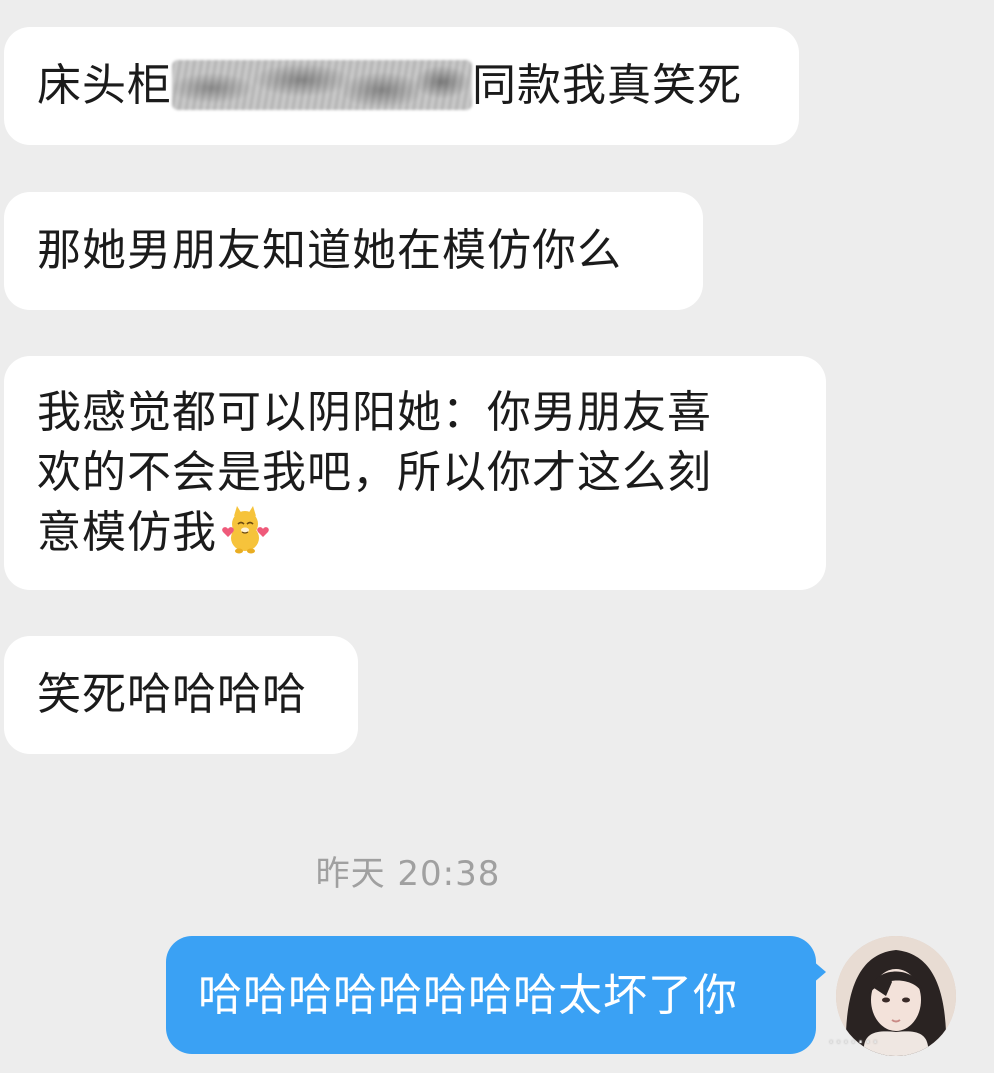 The height and width of the screenshot is (1073, 994). I want to click on message-text-after-redaction: 同款我真笑死, so click(607, 85).